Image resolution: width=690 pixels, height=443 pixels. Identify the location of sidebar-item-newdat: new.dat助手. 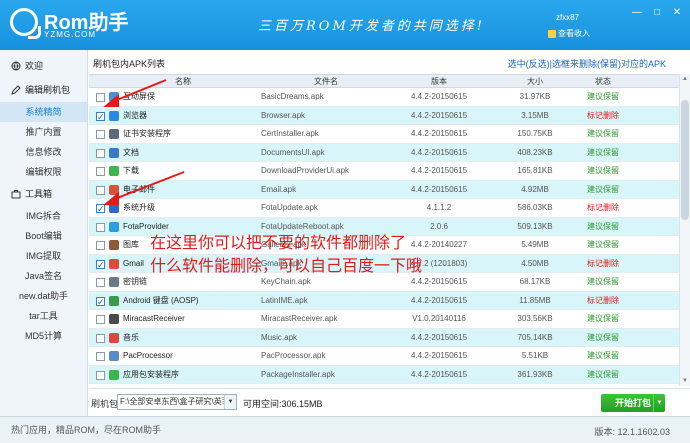
(43, 296).